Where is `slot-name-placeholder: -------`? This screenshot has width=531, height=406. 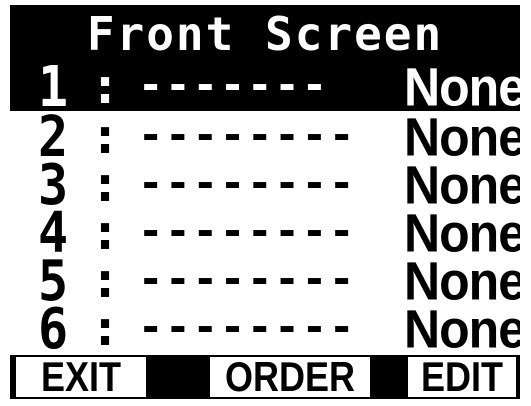 slot-name-placeholder: ------- is located at coordinates (234, 86).